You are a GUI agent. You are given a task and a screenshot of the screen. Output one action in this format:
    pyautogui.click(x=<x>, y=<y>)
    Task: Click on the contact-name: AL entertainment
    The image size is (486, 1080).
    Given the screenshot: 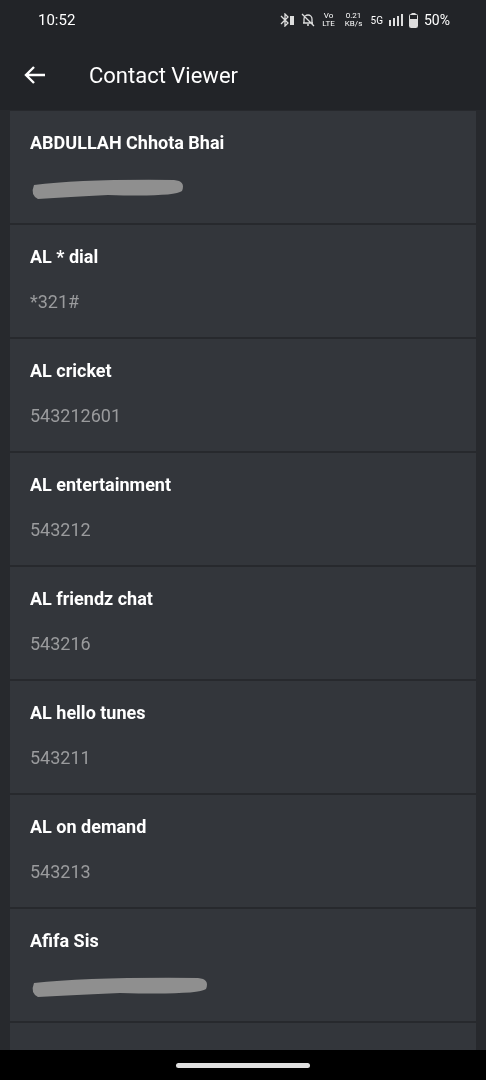 What is the action you would take?
    pyautogui.click(x=101, y=485)
    